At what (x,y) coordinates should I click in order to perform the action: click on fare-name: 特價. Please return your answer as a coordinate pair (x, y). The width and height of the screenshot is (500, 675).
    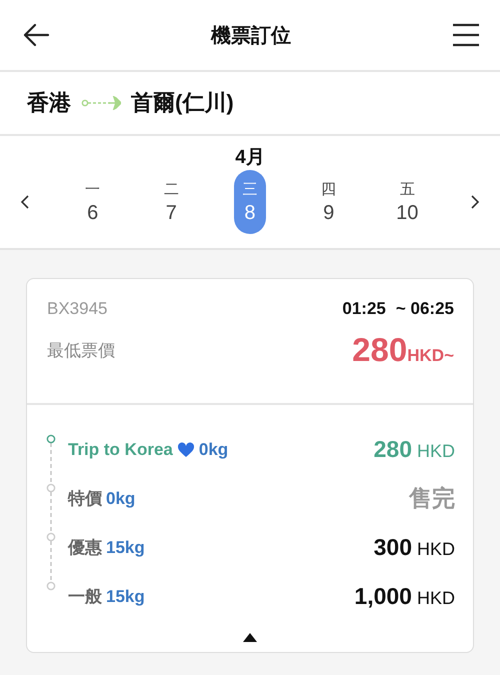
    Looking at the image, I should click on (85, 499).